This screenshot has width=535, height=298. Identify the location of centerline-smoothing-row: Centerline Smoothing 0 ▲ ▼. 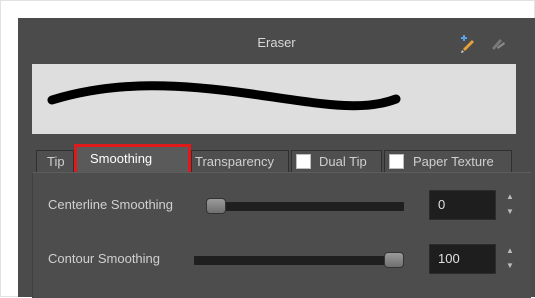
(282, 205).